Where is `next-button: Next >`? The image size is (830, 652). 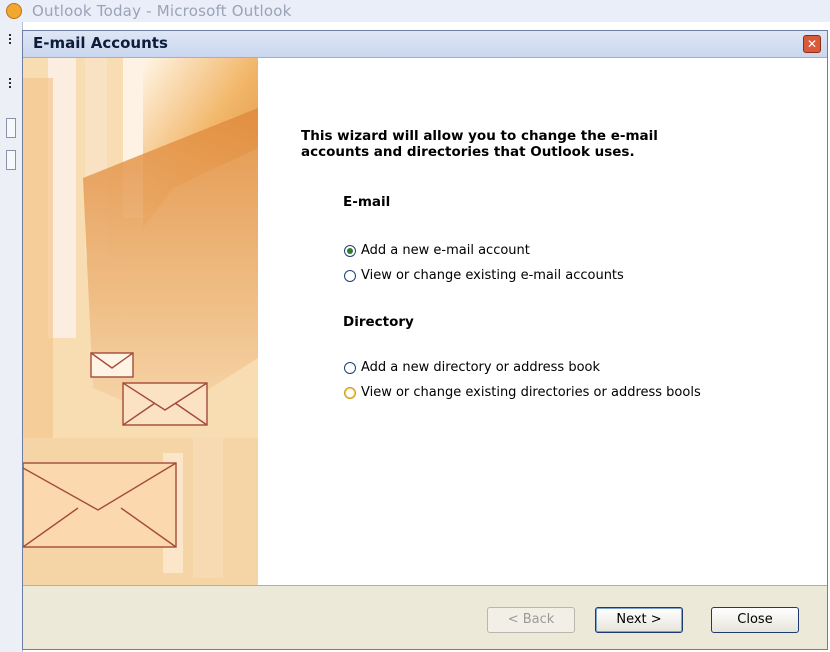
next-button: Next > is located at coordinates (639, 620).